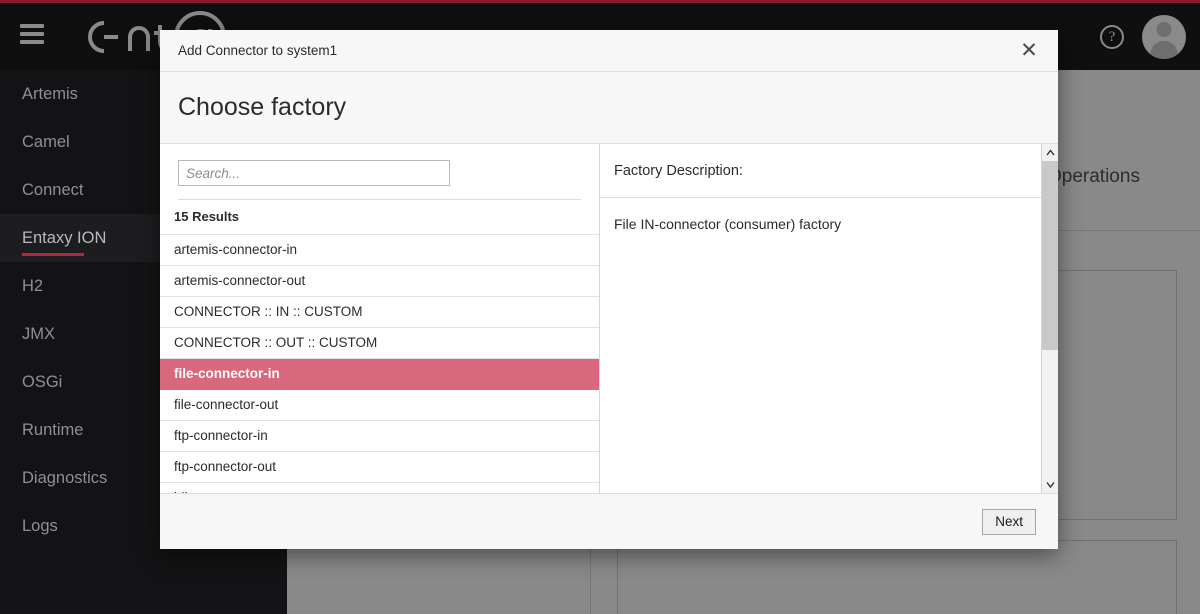  What do you see at coordinates (236, 250) in the screenshot?
I see `factory-item-label: artemis-connector-in` at bounding box center [236, 250].